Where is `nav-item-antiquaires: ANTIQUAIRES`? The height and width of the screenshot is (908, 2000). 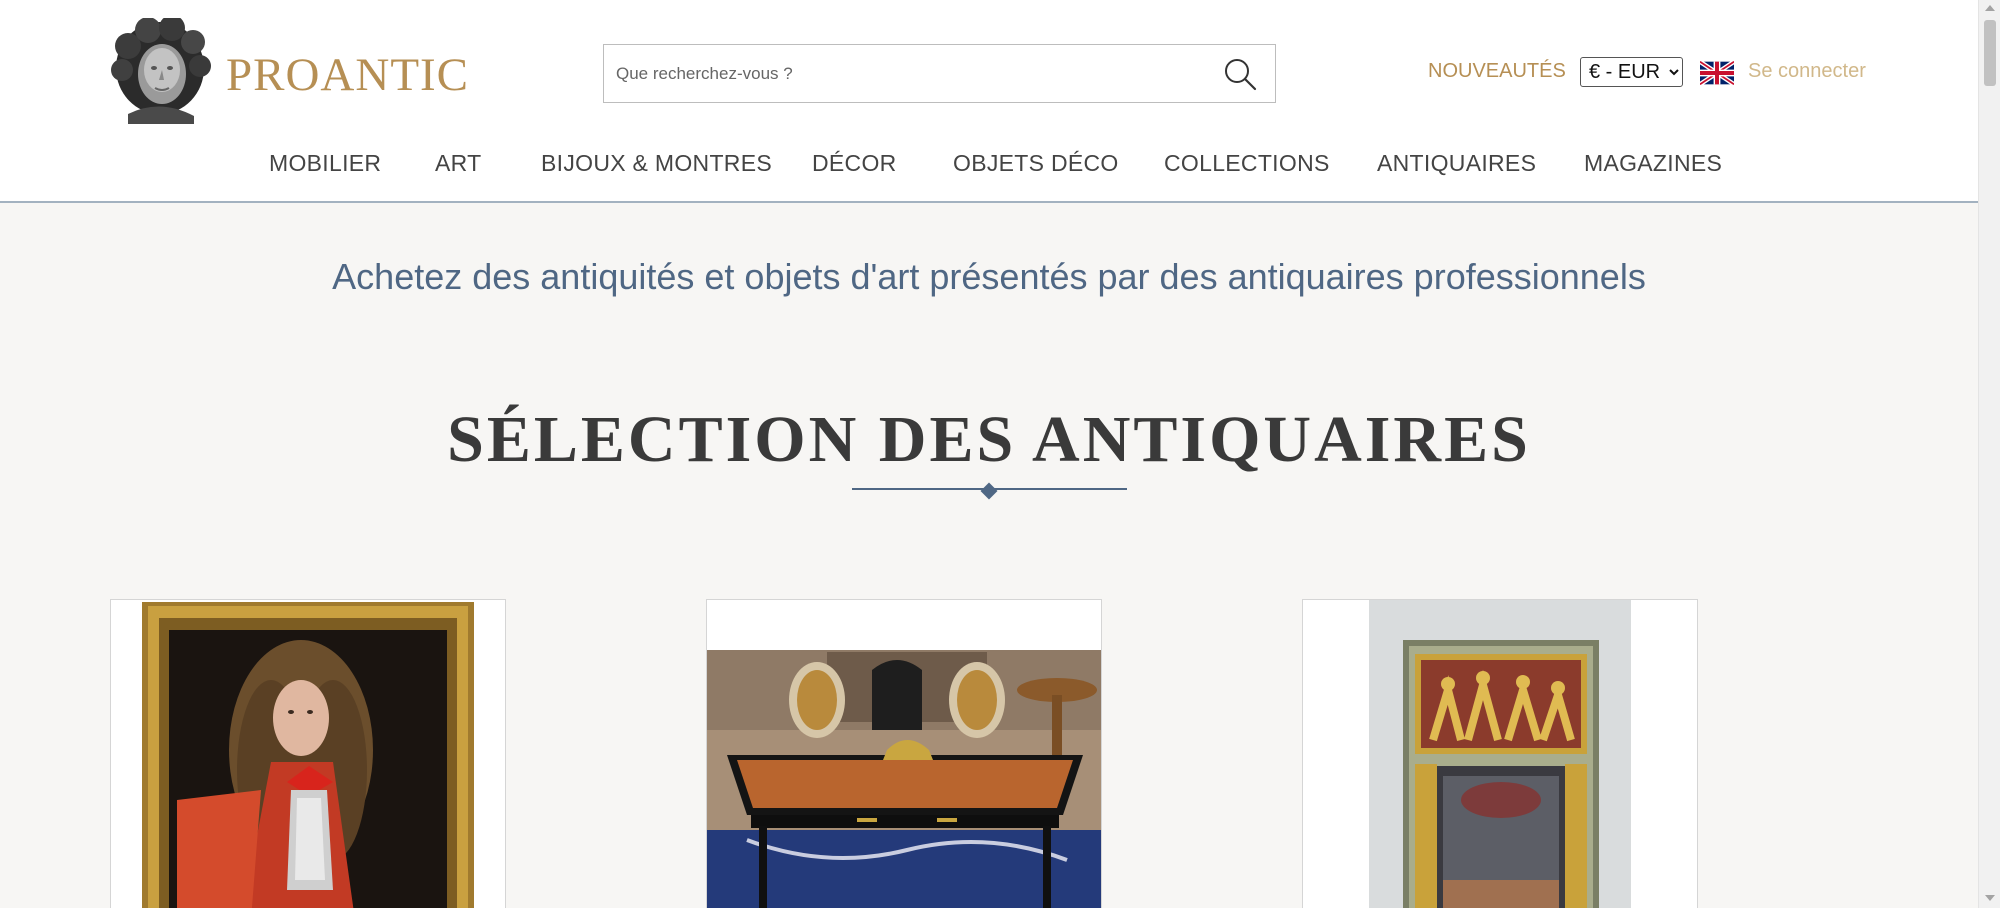 nav-item-antiquaires: ANTIQUAIRES is located at coordinates (1456, 163).